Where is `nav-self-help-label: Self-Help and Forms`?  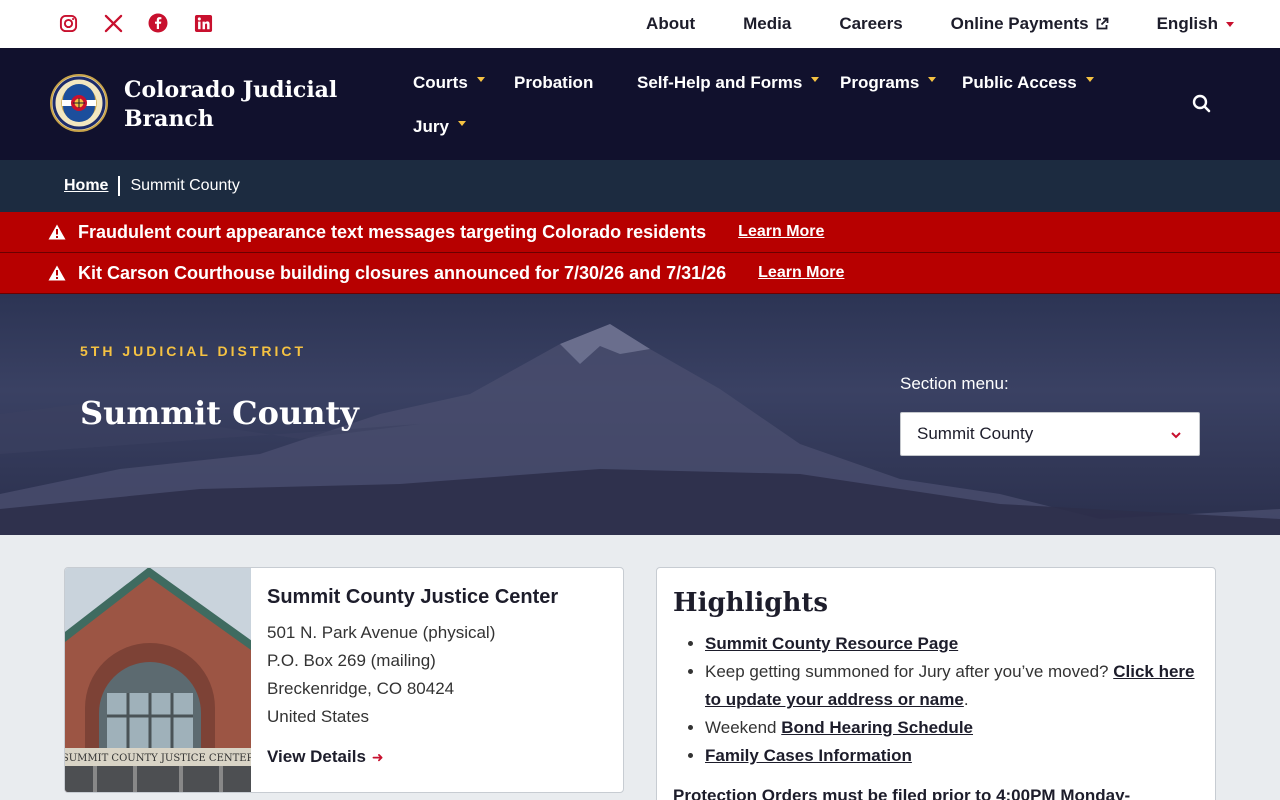 nav-self-help-label: Self-Help and Forms is located at coordinates (720, 82).